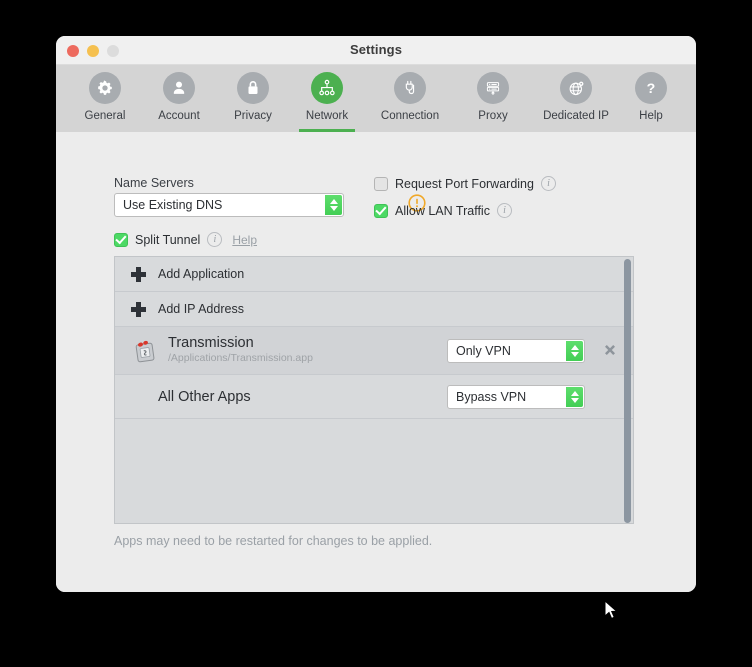  Describe the element at coordinates (327, 116) in the screenshot. I see `tab-label: Network` at that location.